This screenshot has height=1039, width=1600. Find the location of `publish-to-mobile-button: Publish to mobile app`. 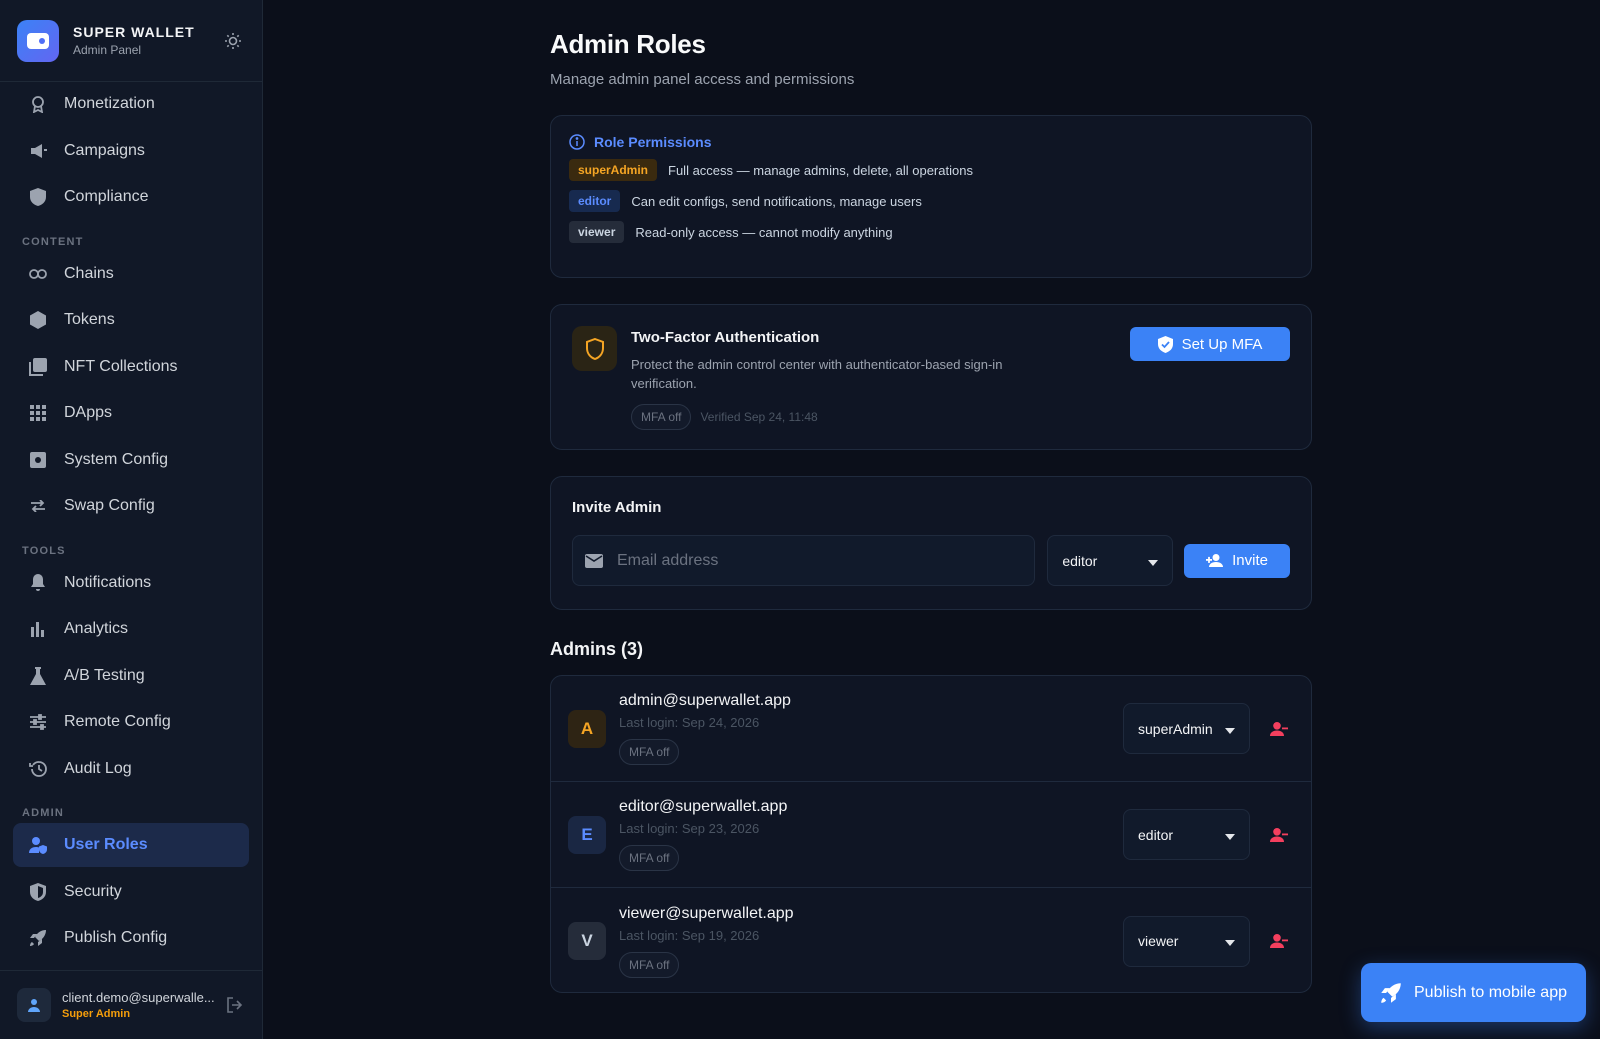

publish-to-mobile-button: Publish to mobile app is located at coordinates (1473, 992).